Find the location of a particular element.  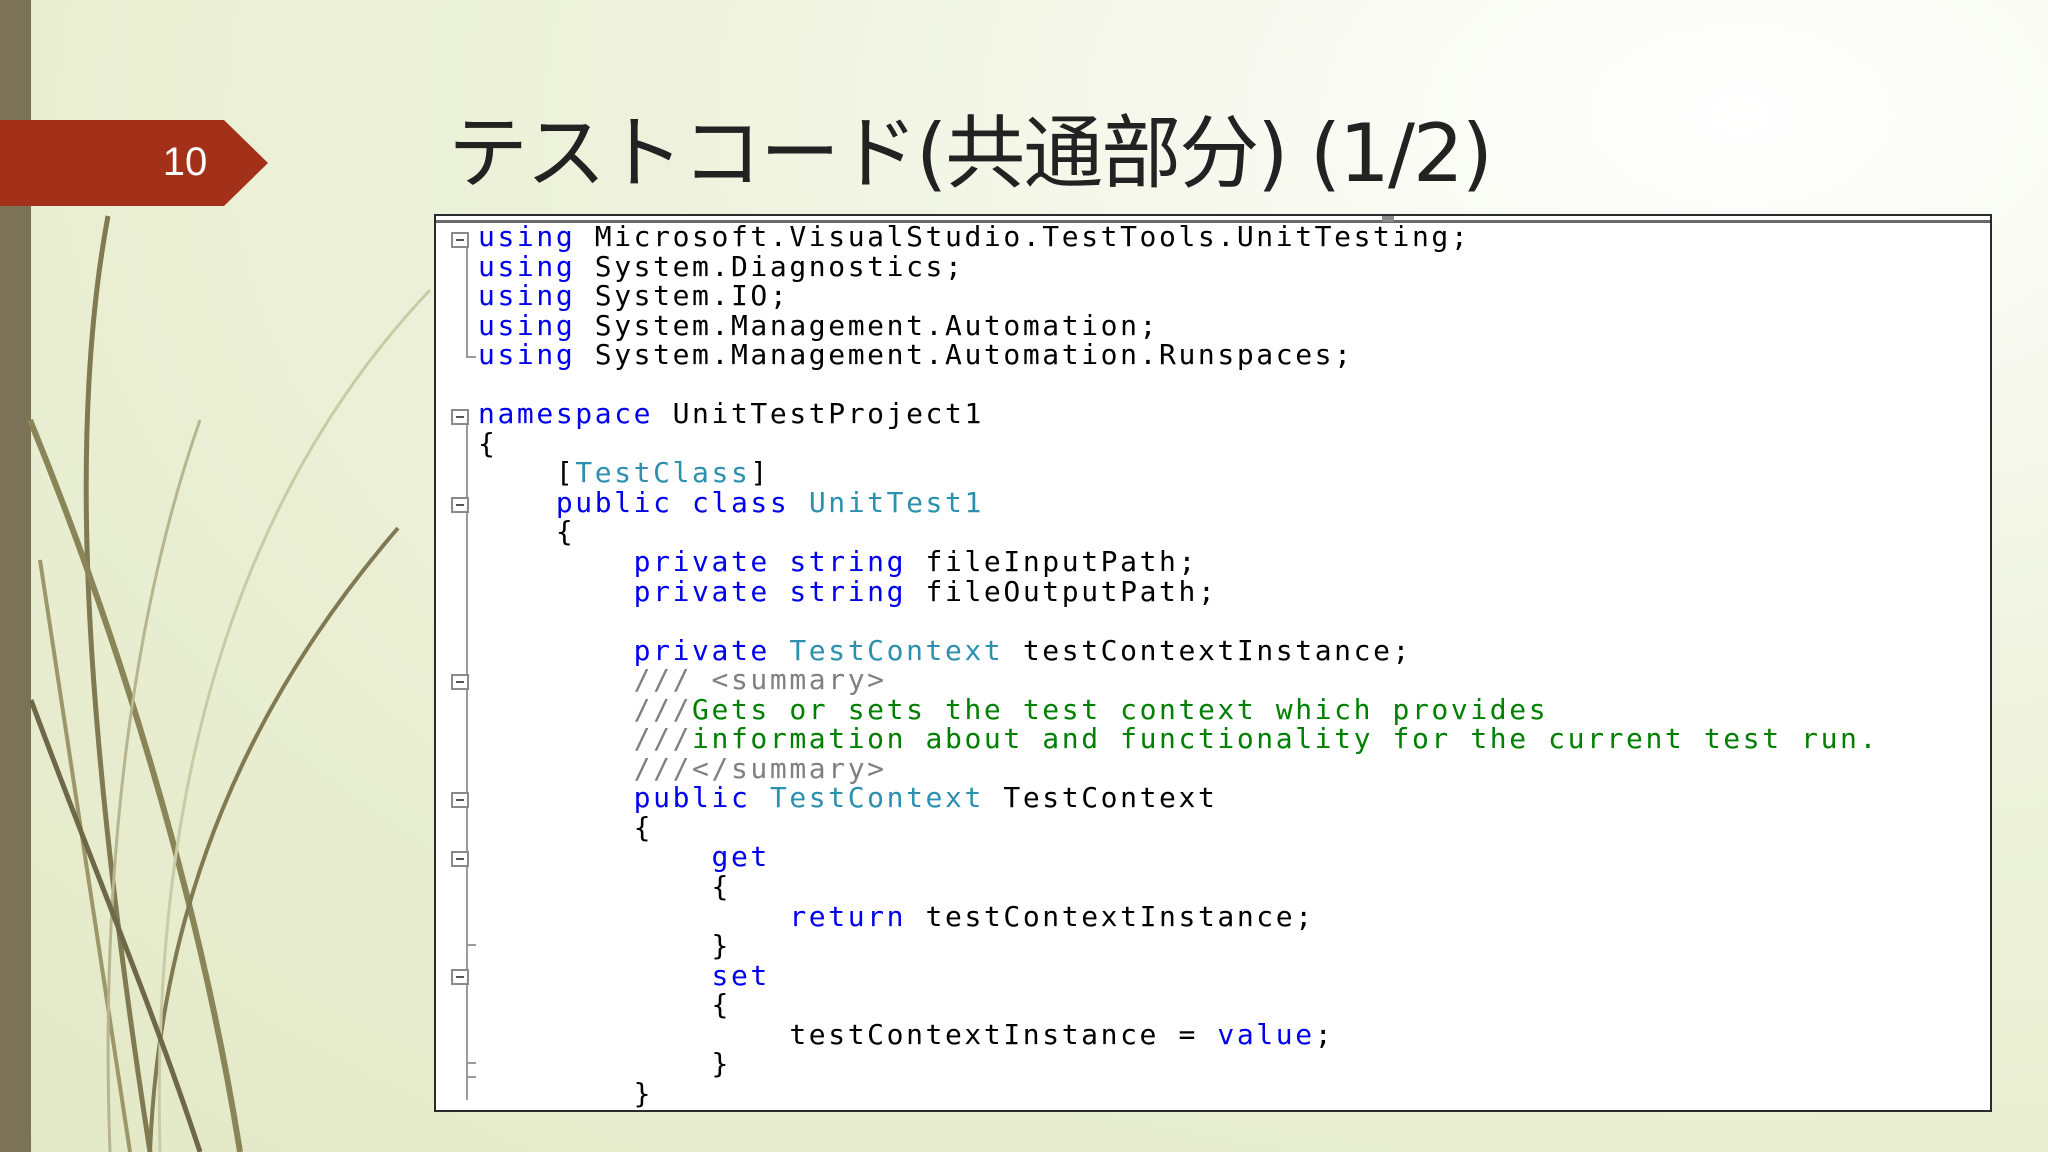

code-doc-tag: /// <summary> is located at coordinates (760, 680).